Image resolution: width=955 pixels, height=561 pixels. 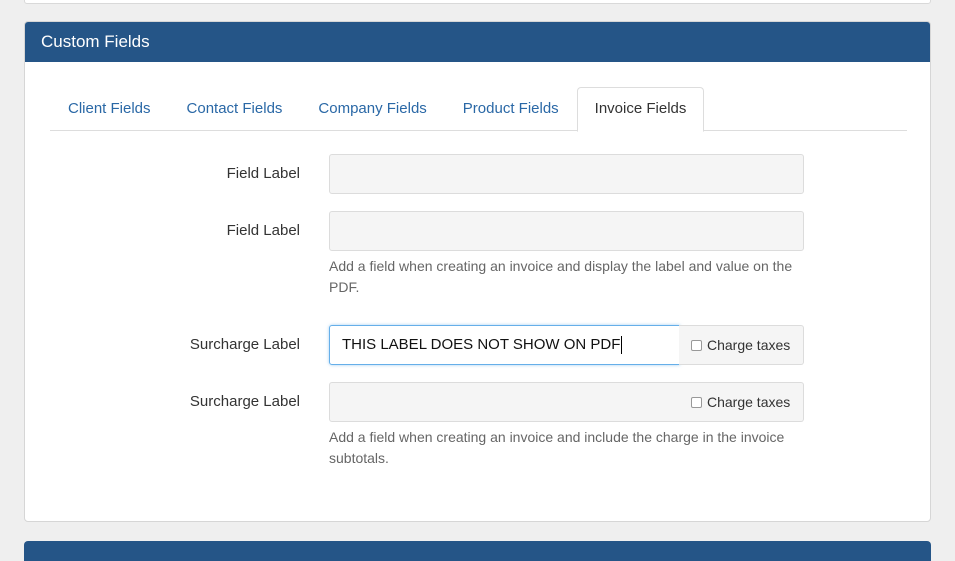 I want to click on surcharge-2-charge-taxes: Charge taxes, so click(x=741, y=402).